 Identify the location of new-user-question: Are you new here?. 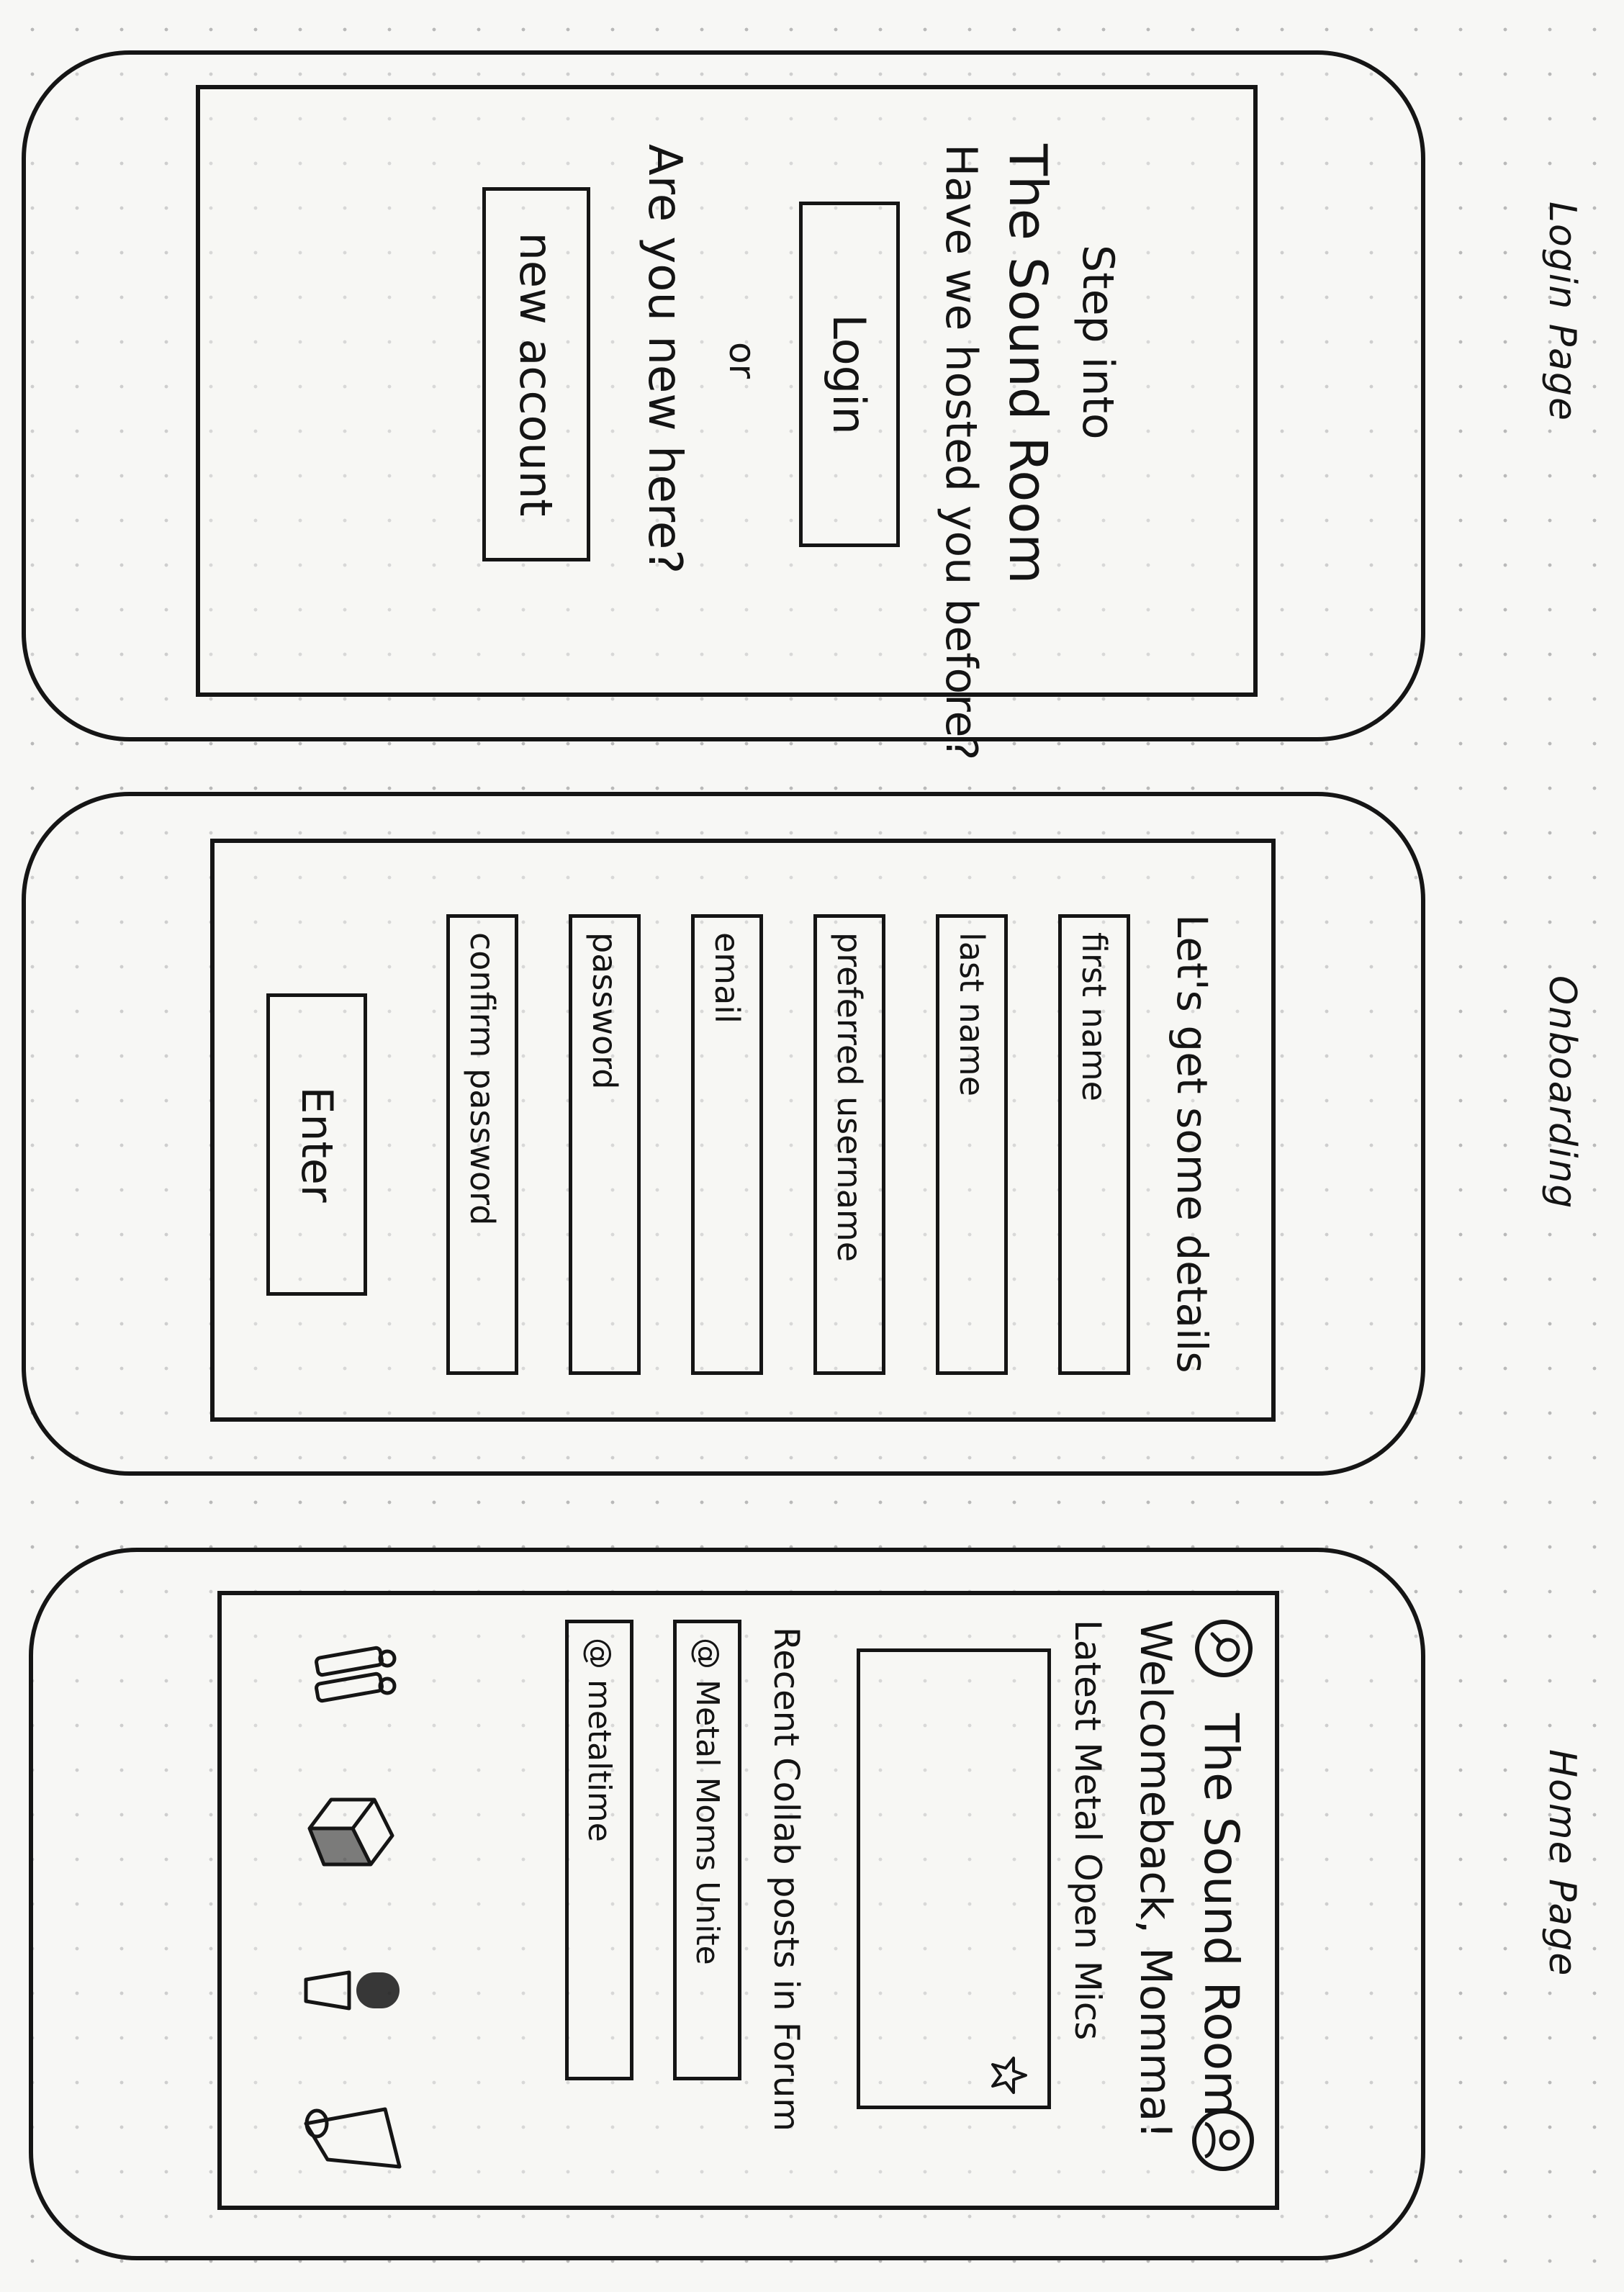
(664, 359).